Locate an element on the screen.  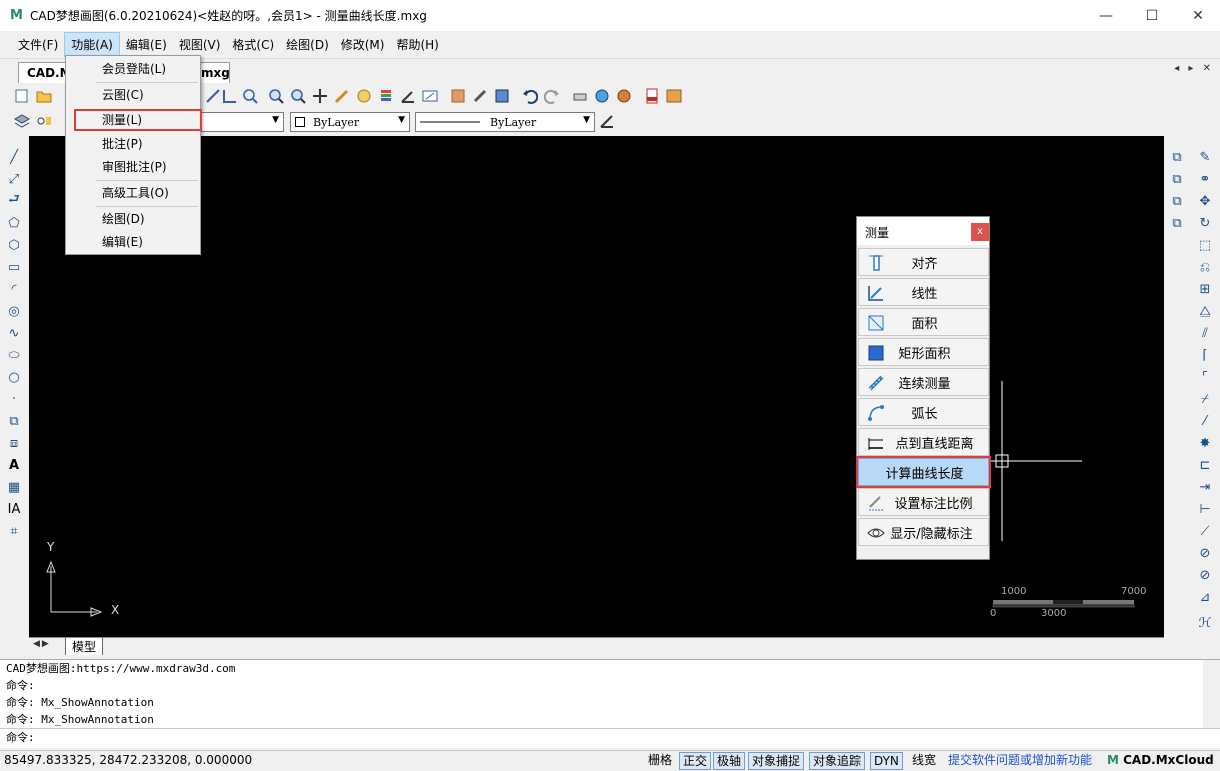
mtext-icon: IA is located at coordinates (14, 509).